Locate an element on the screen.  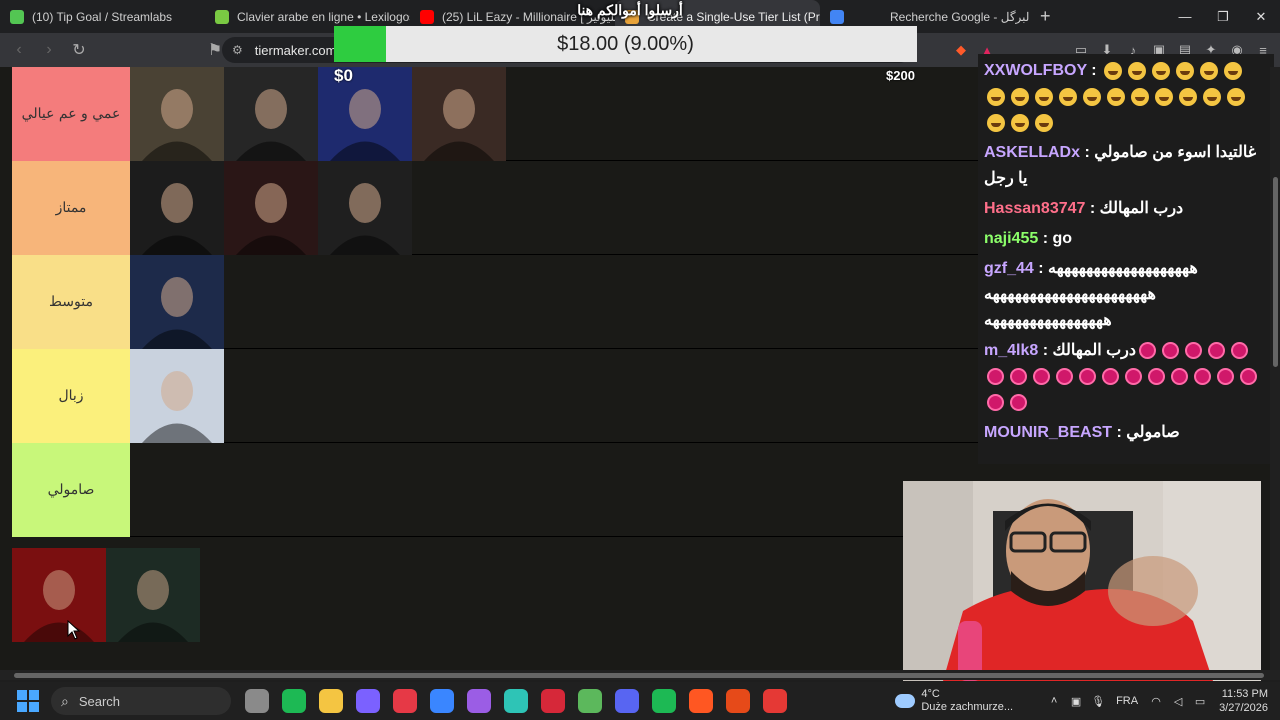
tier-row: عمي و عم عيالي is located at coordinates (512, 114).